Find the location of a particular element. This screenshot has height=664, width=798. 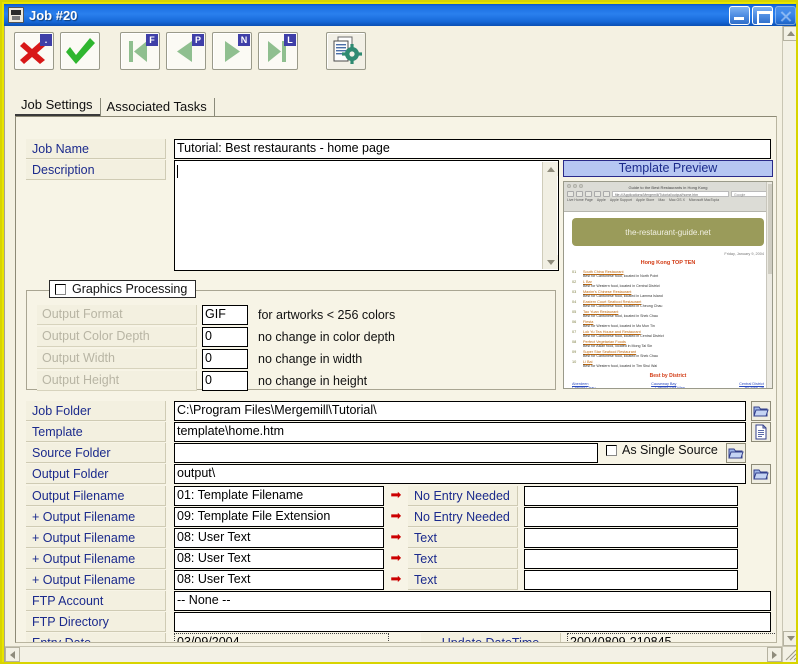

output-folder-browse-button is located at coordinates (761, 474).